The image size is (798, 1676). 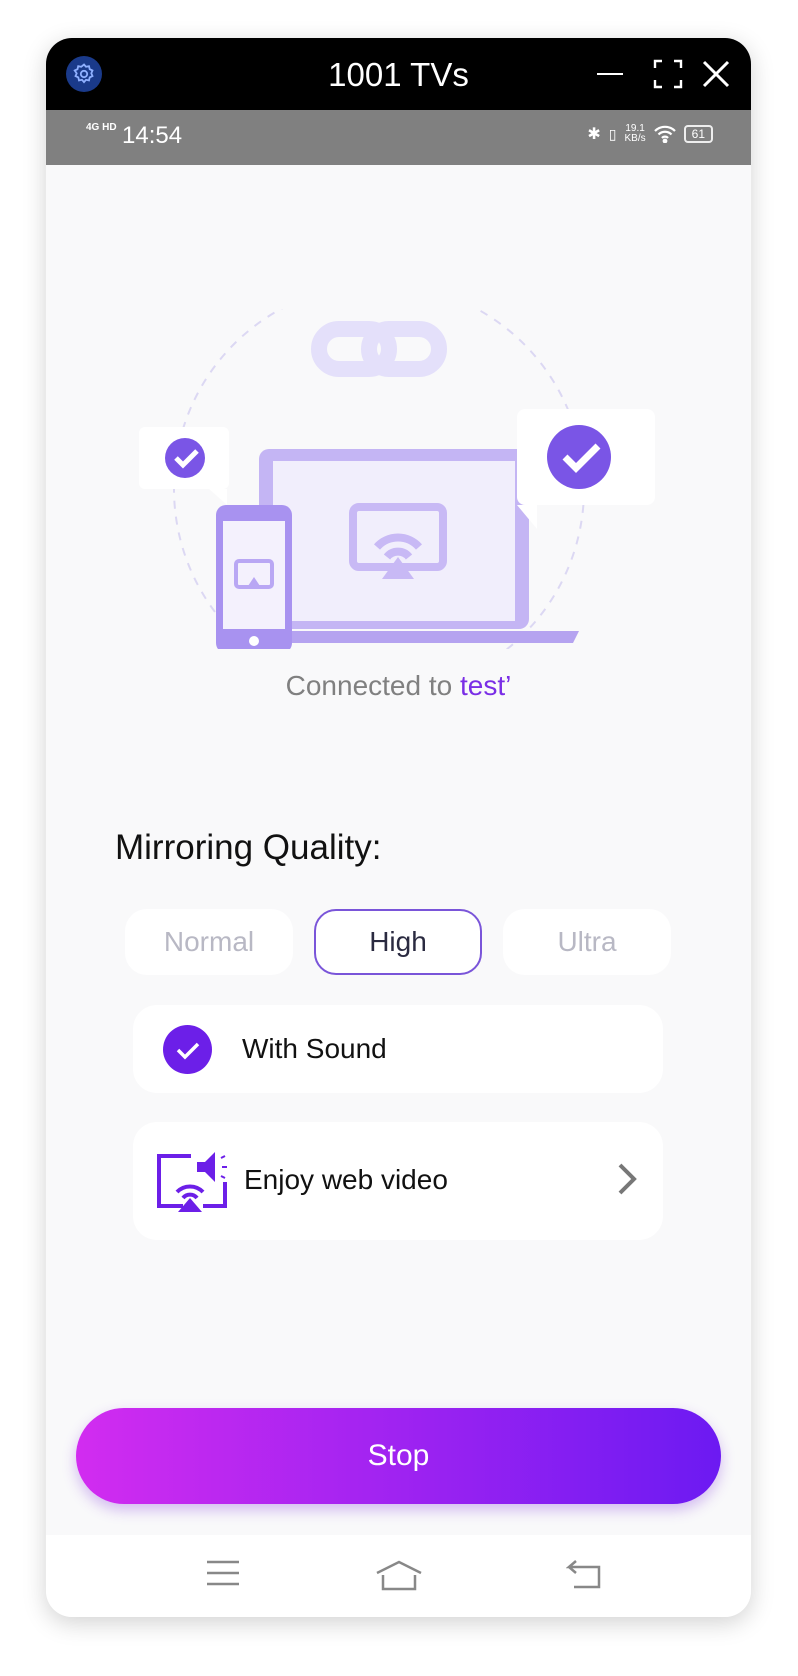 I want to click on title-bar: 1001 TVs, so click(x=398, y=74).